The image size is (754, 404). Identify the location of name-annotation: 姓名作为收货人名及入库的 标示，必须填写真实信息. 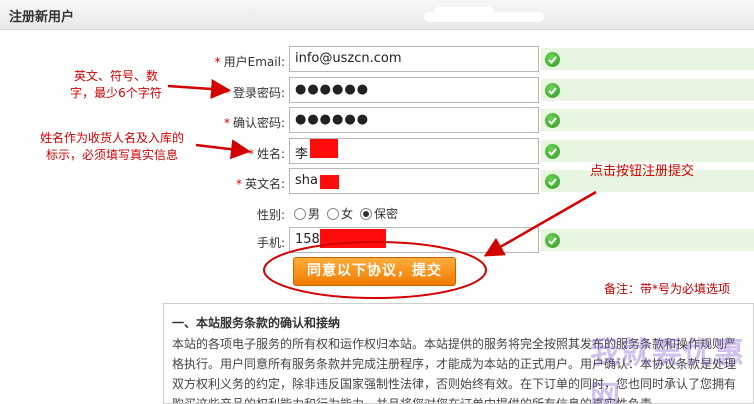
(111, 146).